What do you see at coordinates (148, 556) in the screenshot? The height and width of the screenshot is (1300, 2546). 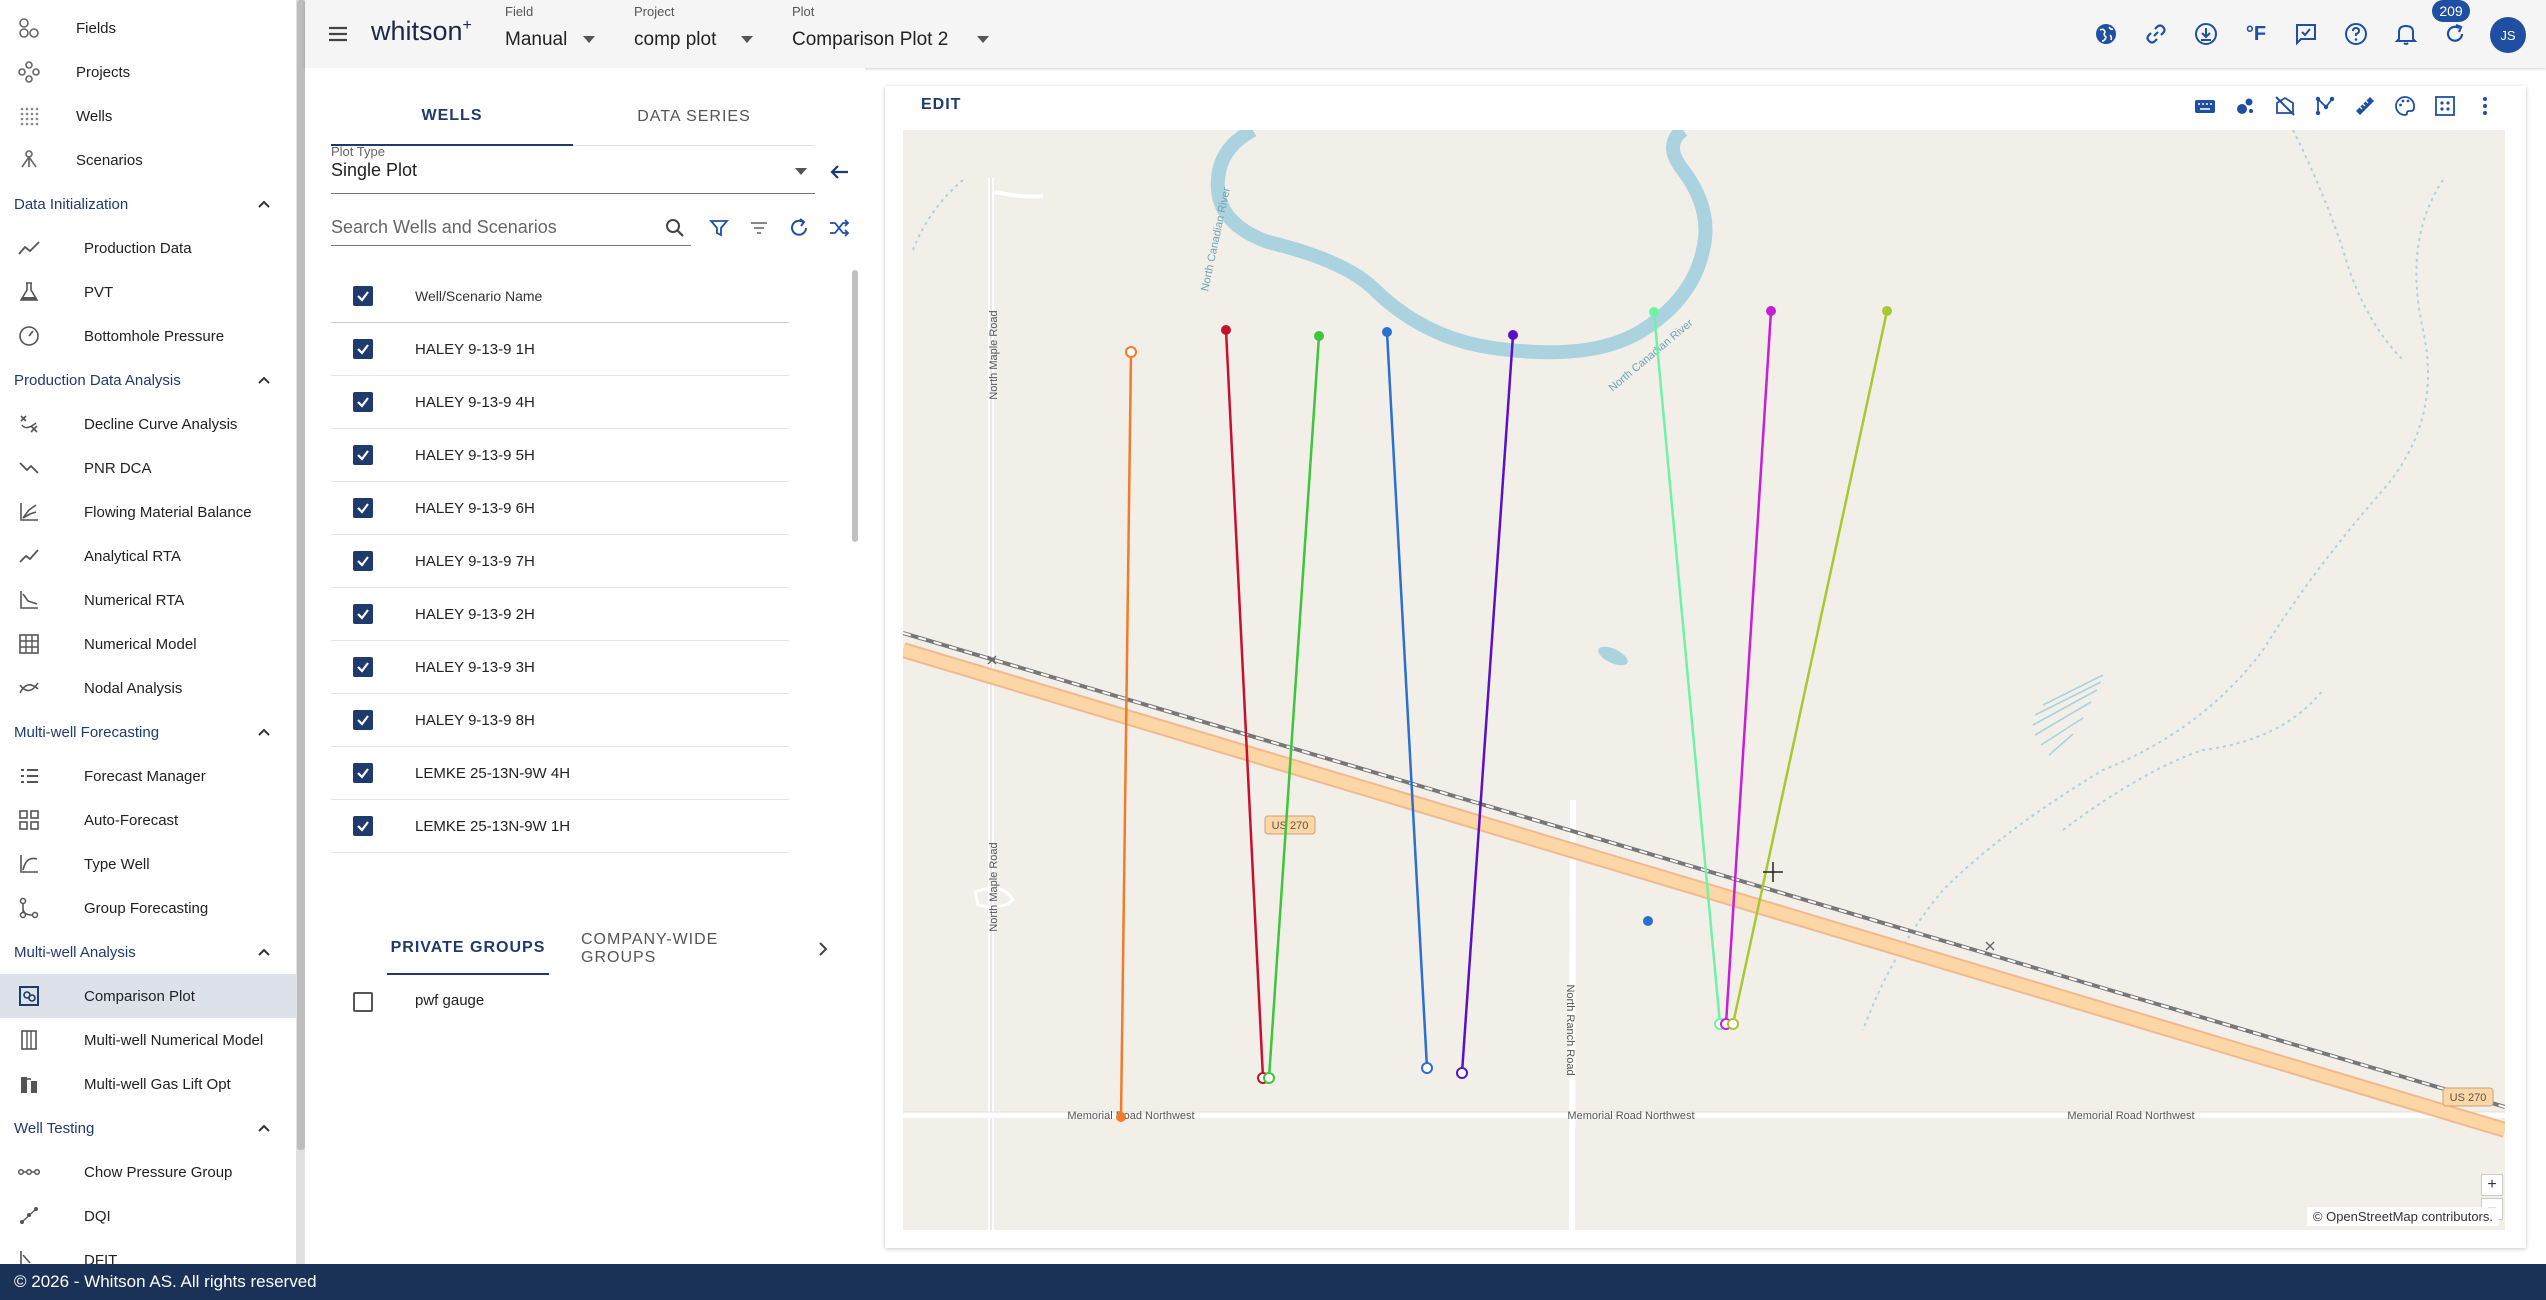 I see `sidebar-item-analytical-rta: Analytical RTA` at bounding box center [148, 556].